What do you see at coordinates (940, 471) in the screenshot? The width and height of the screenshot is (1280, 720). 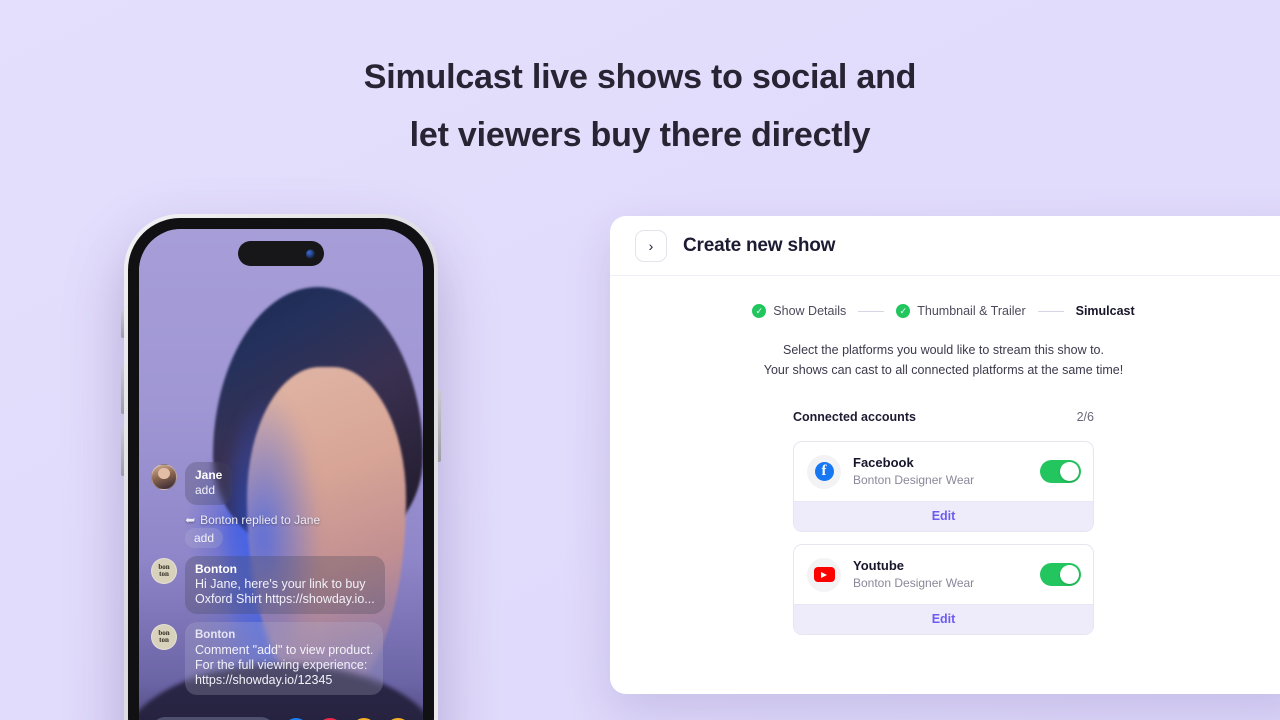 I see `account-info: Facebook Bonton Designer Wear` at bounding box center [940, 471].